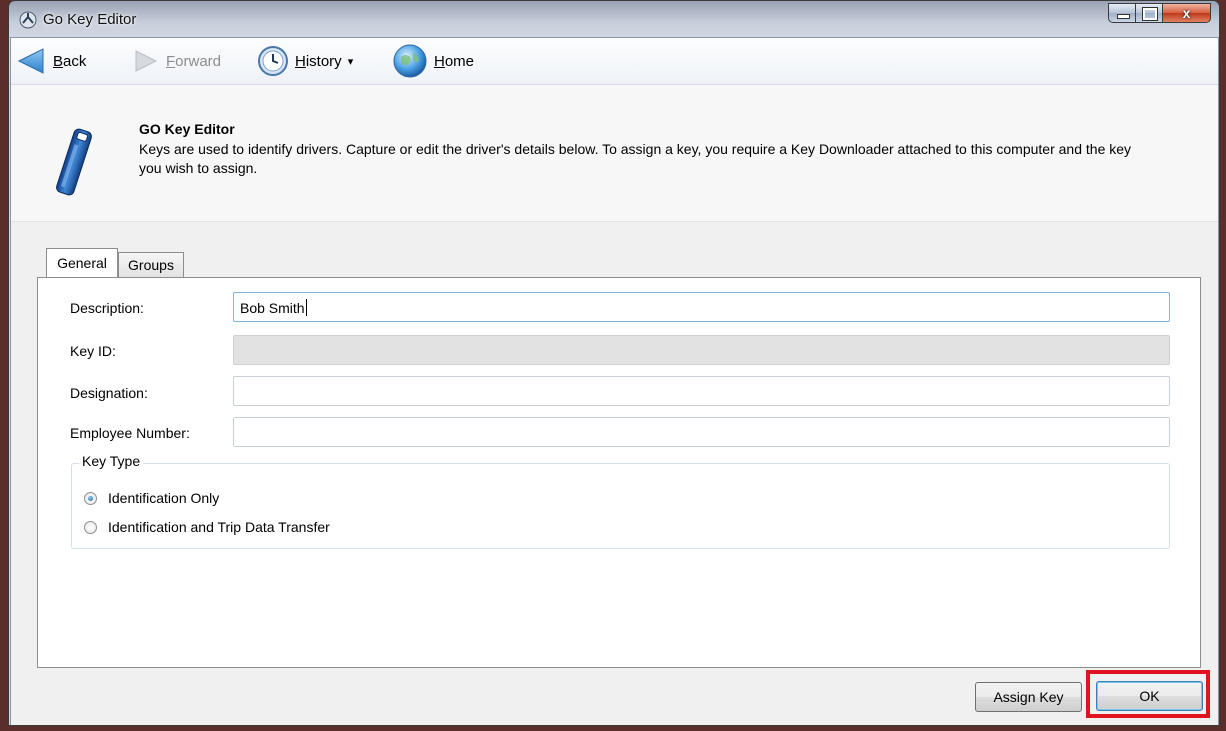  I want to click on tab-general: General, so click(82, 262).